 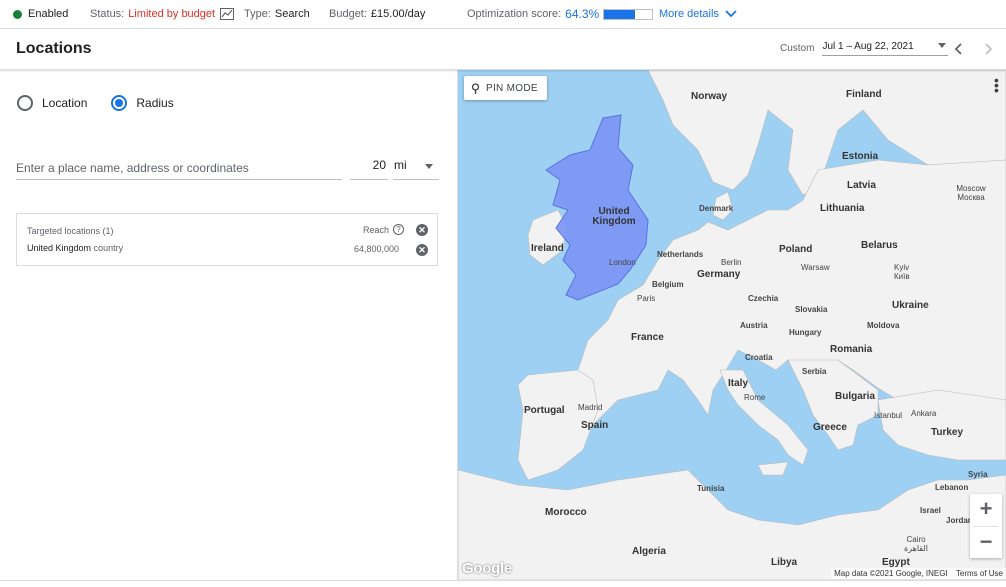 I want to click on map-label-warsaw: Warsaw, so click(x=815, y=267).